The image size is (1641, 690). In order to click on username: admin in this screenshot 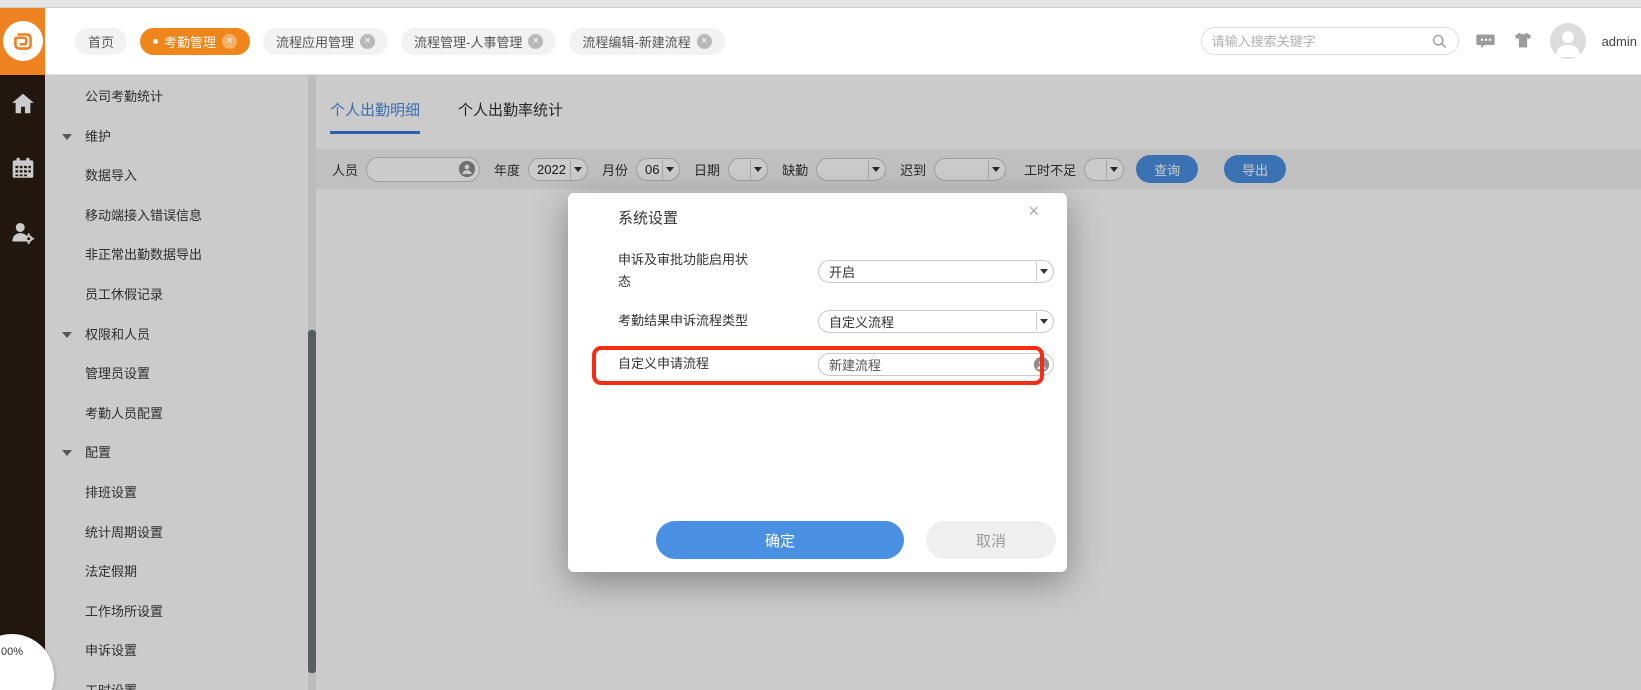, I will do `click(1619, 41)`.